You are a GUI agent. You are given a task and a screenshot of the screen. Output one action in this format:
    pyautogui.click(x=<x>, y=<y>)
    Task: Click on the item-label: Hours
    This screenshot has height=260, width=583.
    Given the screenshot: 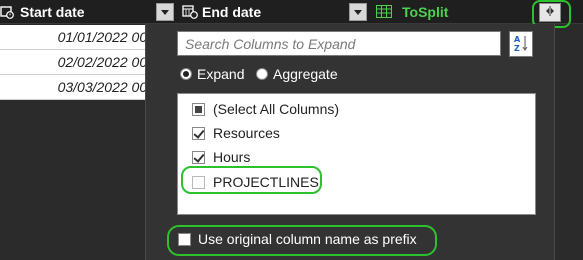 What is the action you would take?
    pyautogui.click(x=232, y=157)
    